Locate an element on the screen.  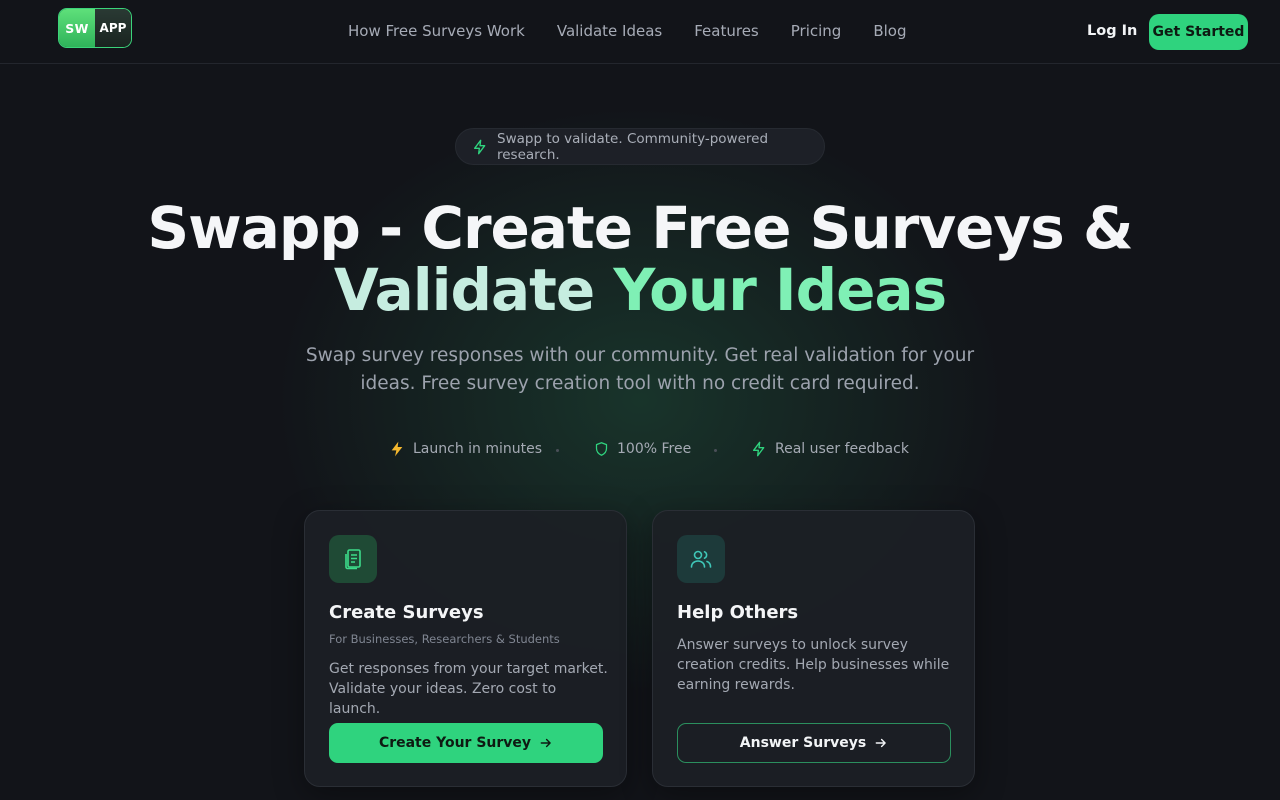
headline-line-1: Swapp - Create Free Surveys & is located at coordinates (640, 228).